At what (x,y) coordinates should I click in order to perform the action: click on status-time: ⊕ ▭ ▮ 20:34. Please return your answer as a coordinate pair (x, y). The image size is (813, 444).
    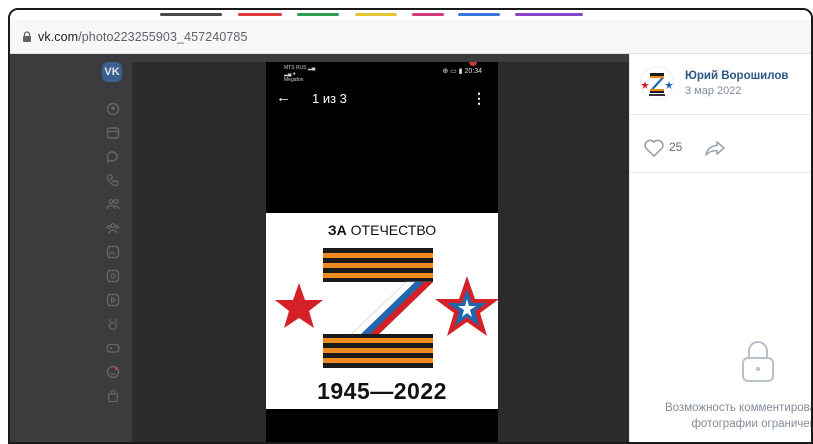
    Looking at the image, I should click on (462, 71).